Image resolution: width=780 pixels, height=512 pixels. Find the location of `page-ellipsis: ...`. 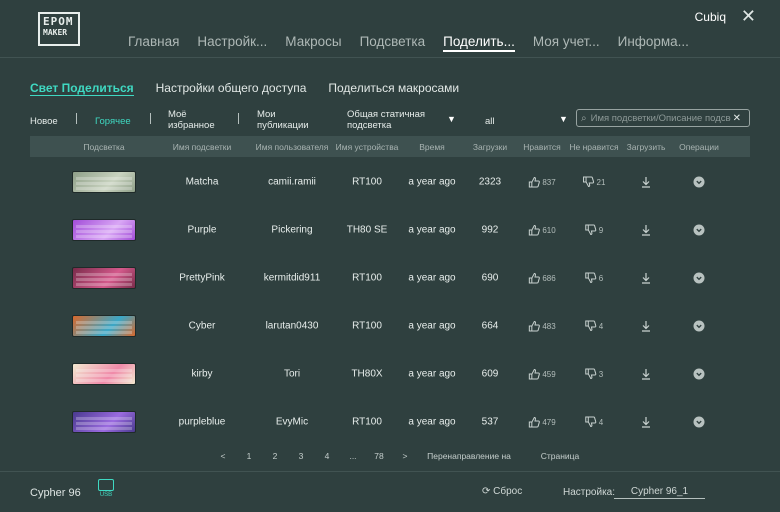

page-ellipsis: ... is located at coordinates (353, 456).